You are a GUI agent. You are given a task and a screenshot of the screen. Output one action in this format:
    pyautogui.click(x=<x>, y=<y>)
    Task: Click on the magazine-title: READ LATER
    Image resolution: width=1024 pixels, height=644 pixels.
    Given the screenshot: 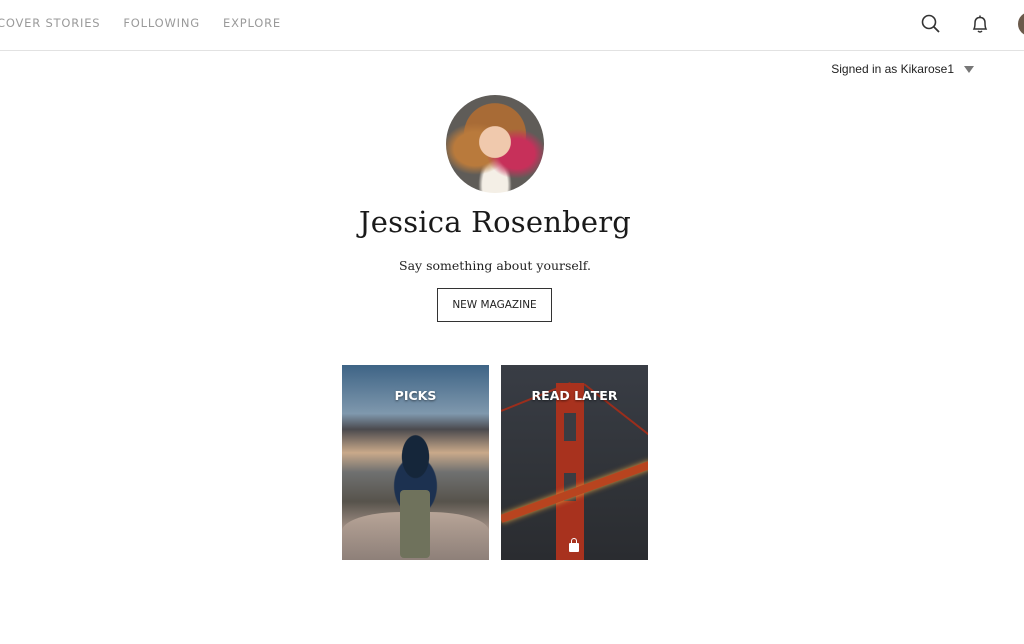 What is the action you would take?
    pyautogui.click(x=574, y=395)
    